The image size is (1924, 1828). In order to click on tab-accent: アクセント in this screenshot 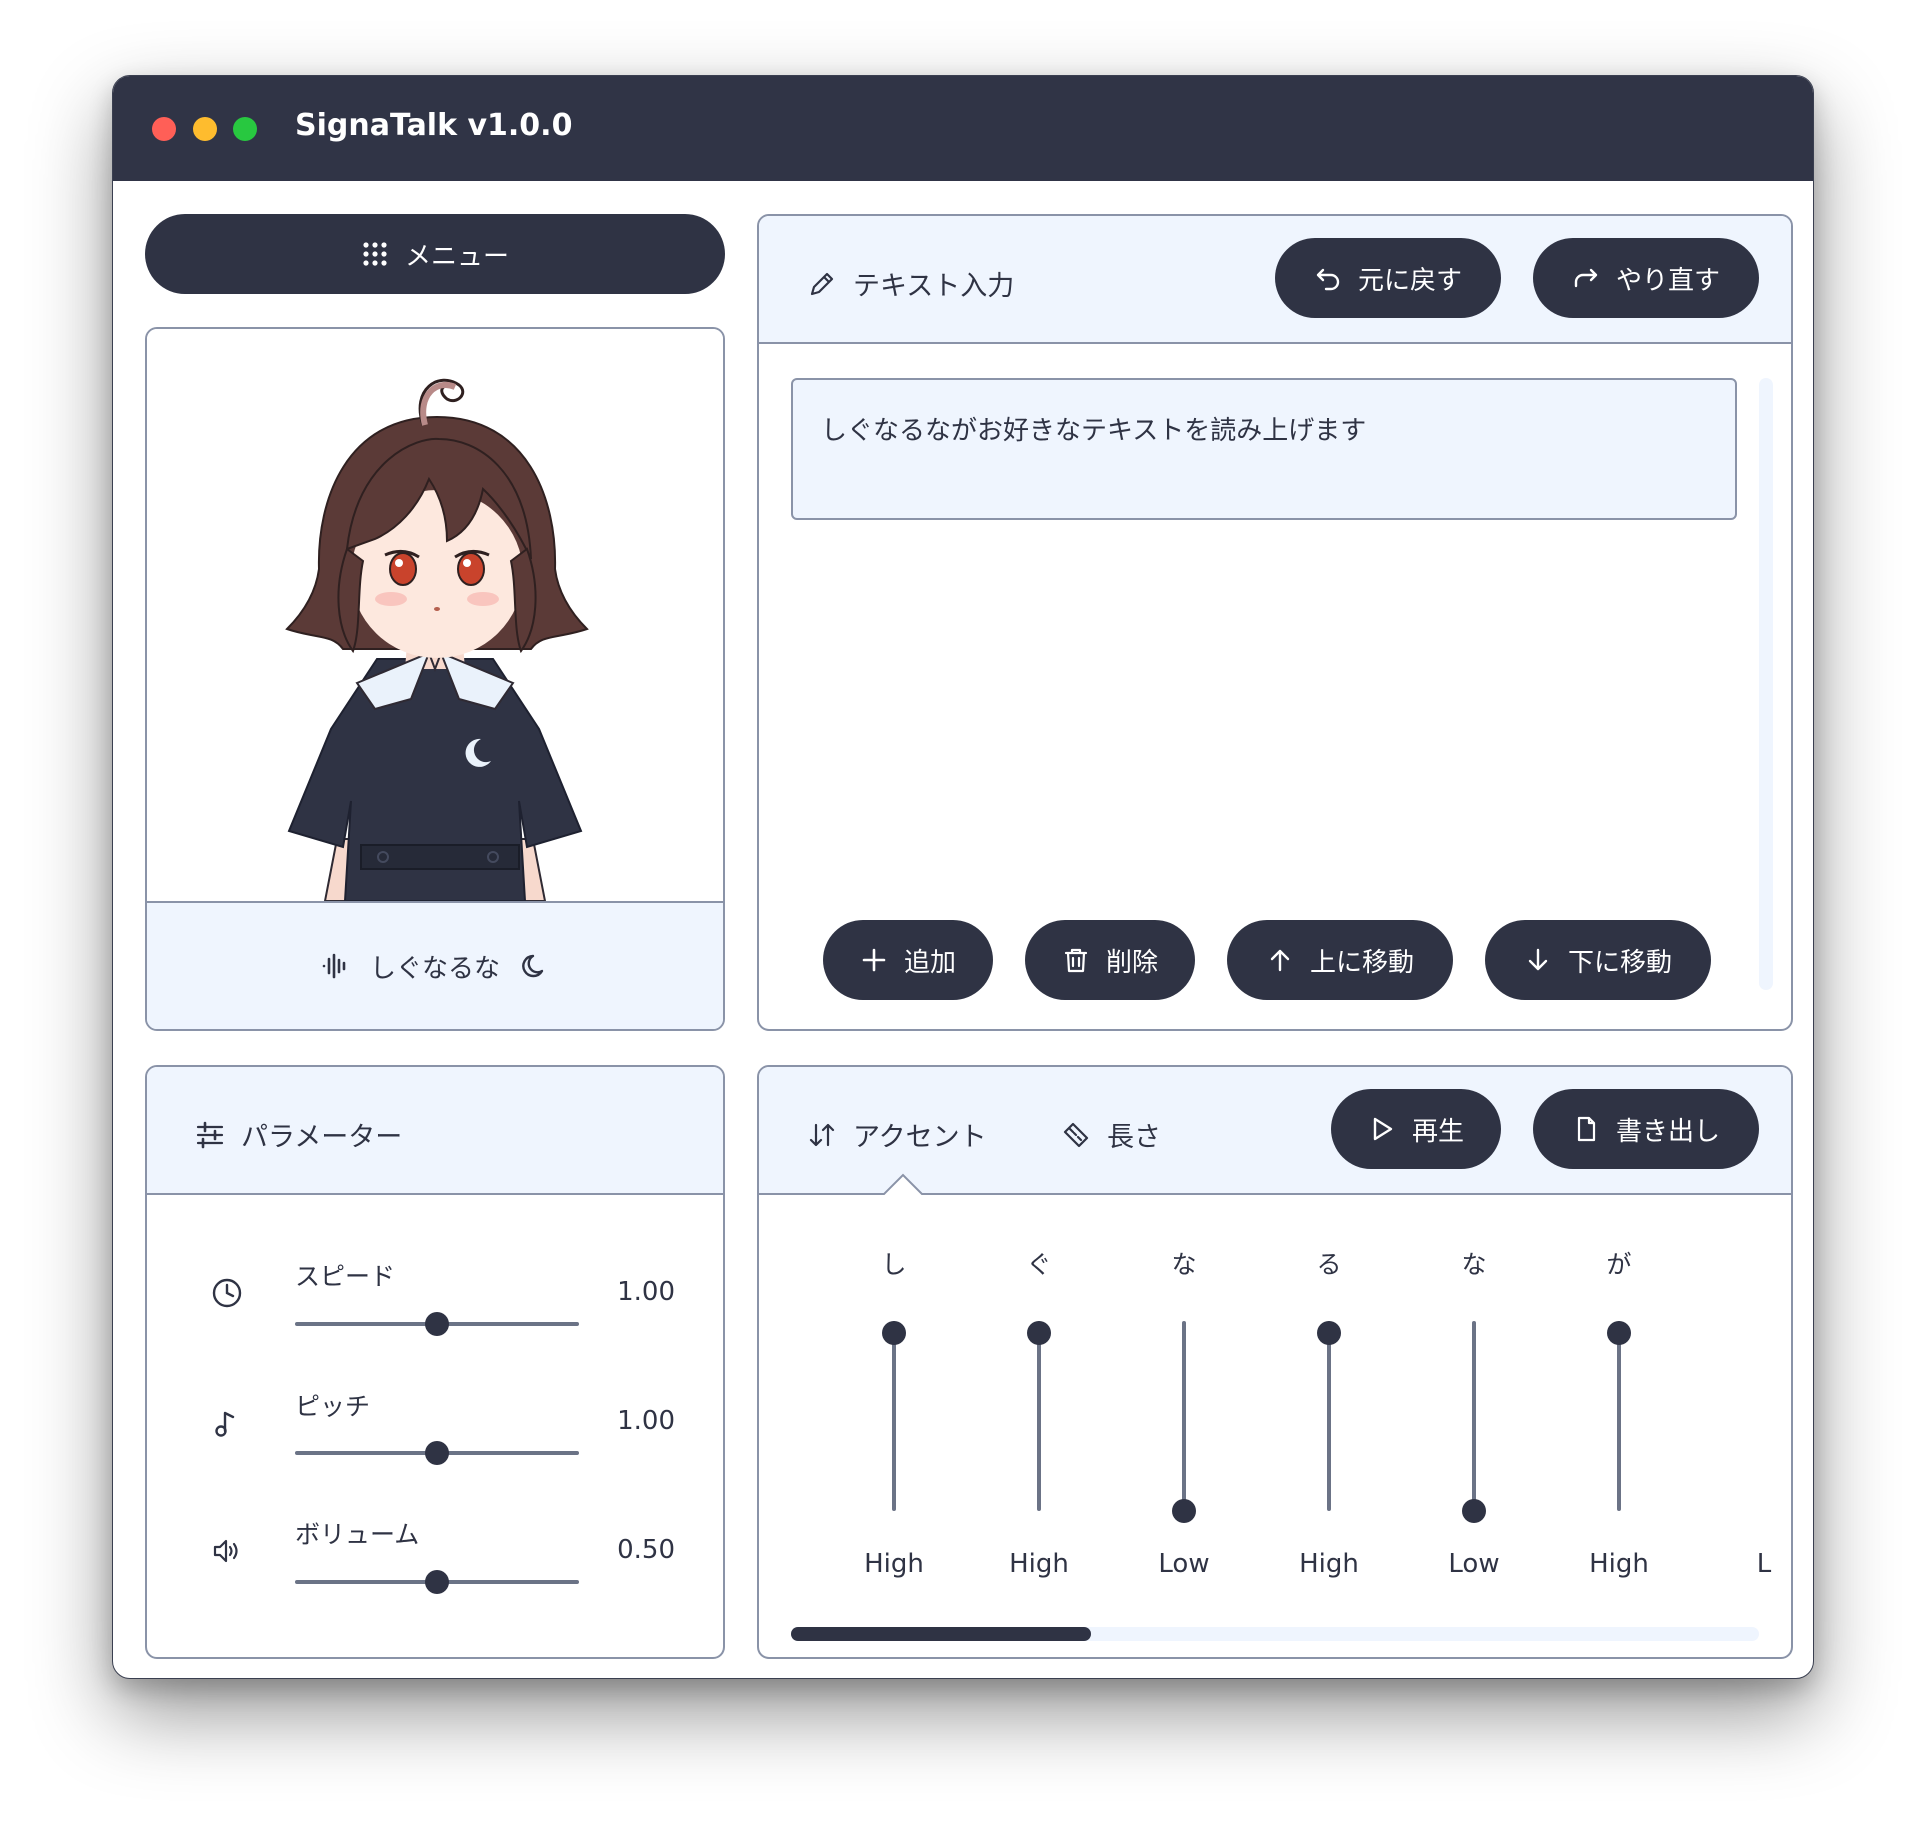, I will do `click(897, 1134)`.